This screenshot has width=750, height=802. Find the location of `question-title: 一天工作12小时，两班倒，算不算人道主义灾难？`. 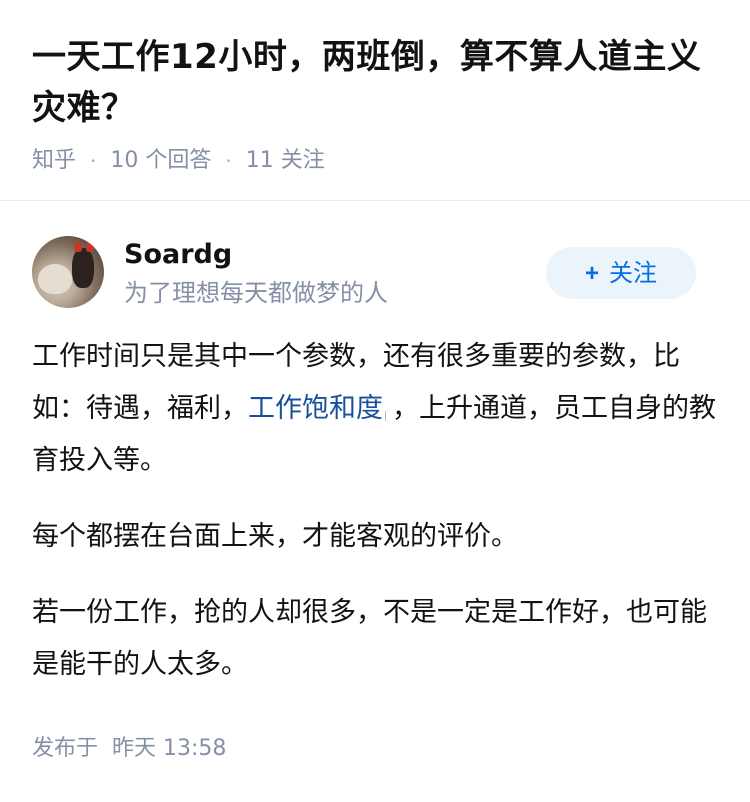

question-title: 一天工作12小时，两班倒，算不算人道主义灾难？ is located at coordinates (375, 83).